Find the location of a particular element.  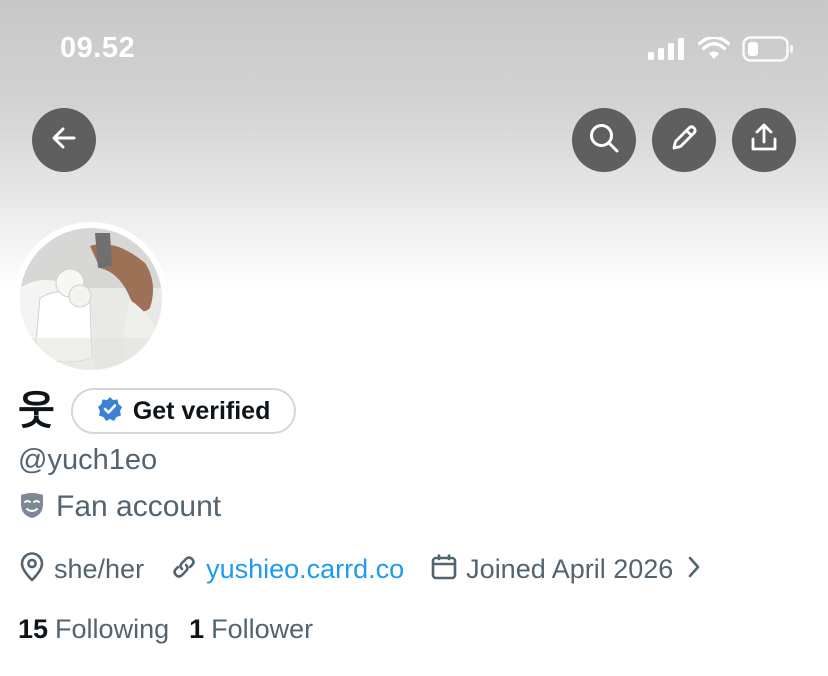

chevron-right-icon is located at coordinates (694, 569).